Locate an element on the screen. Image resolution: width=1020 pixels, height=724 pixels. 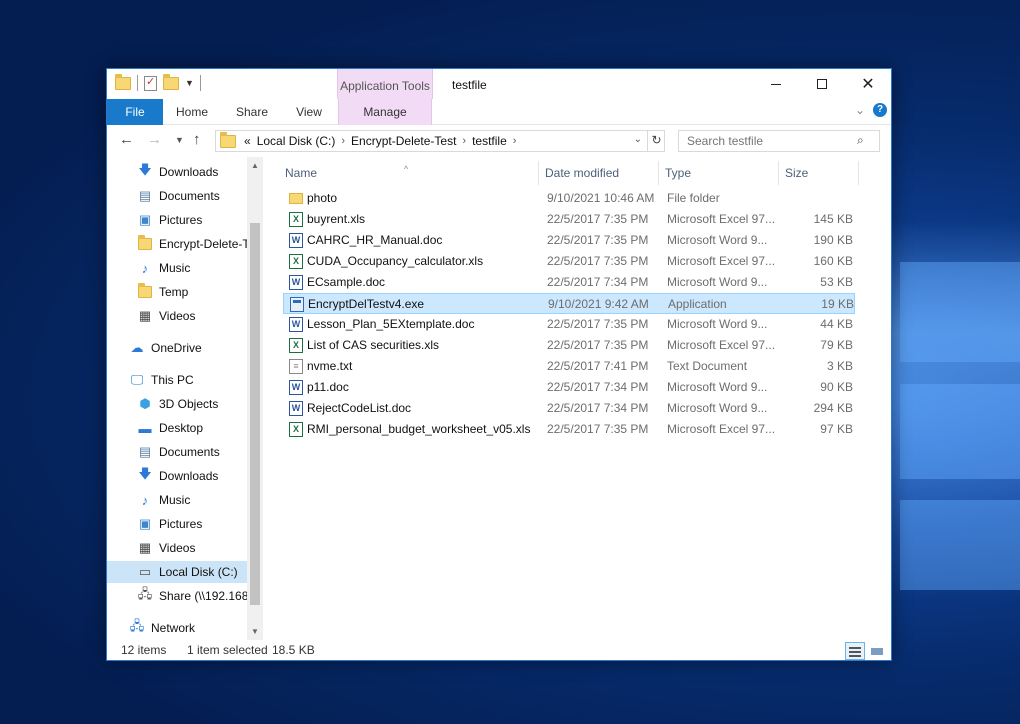
sidebar-item-label: Videos is located at coordinates (177, 548).